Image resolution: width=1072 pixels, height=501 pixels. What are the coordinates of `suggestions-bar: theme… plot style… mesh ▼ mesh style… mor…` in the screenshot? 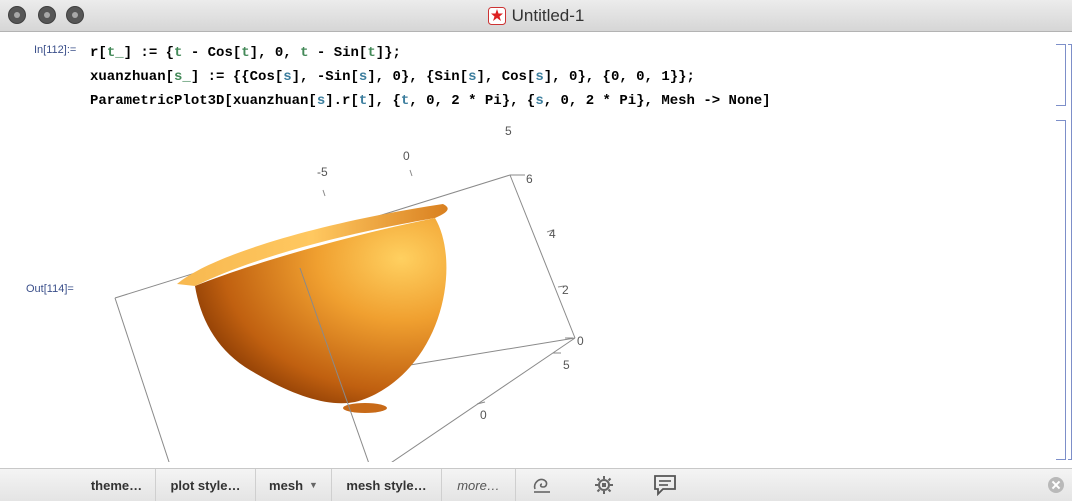 It's located at (536, 484).